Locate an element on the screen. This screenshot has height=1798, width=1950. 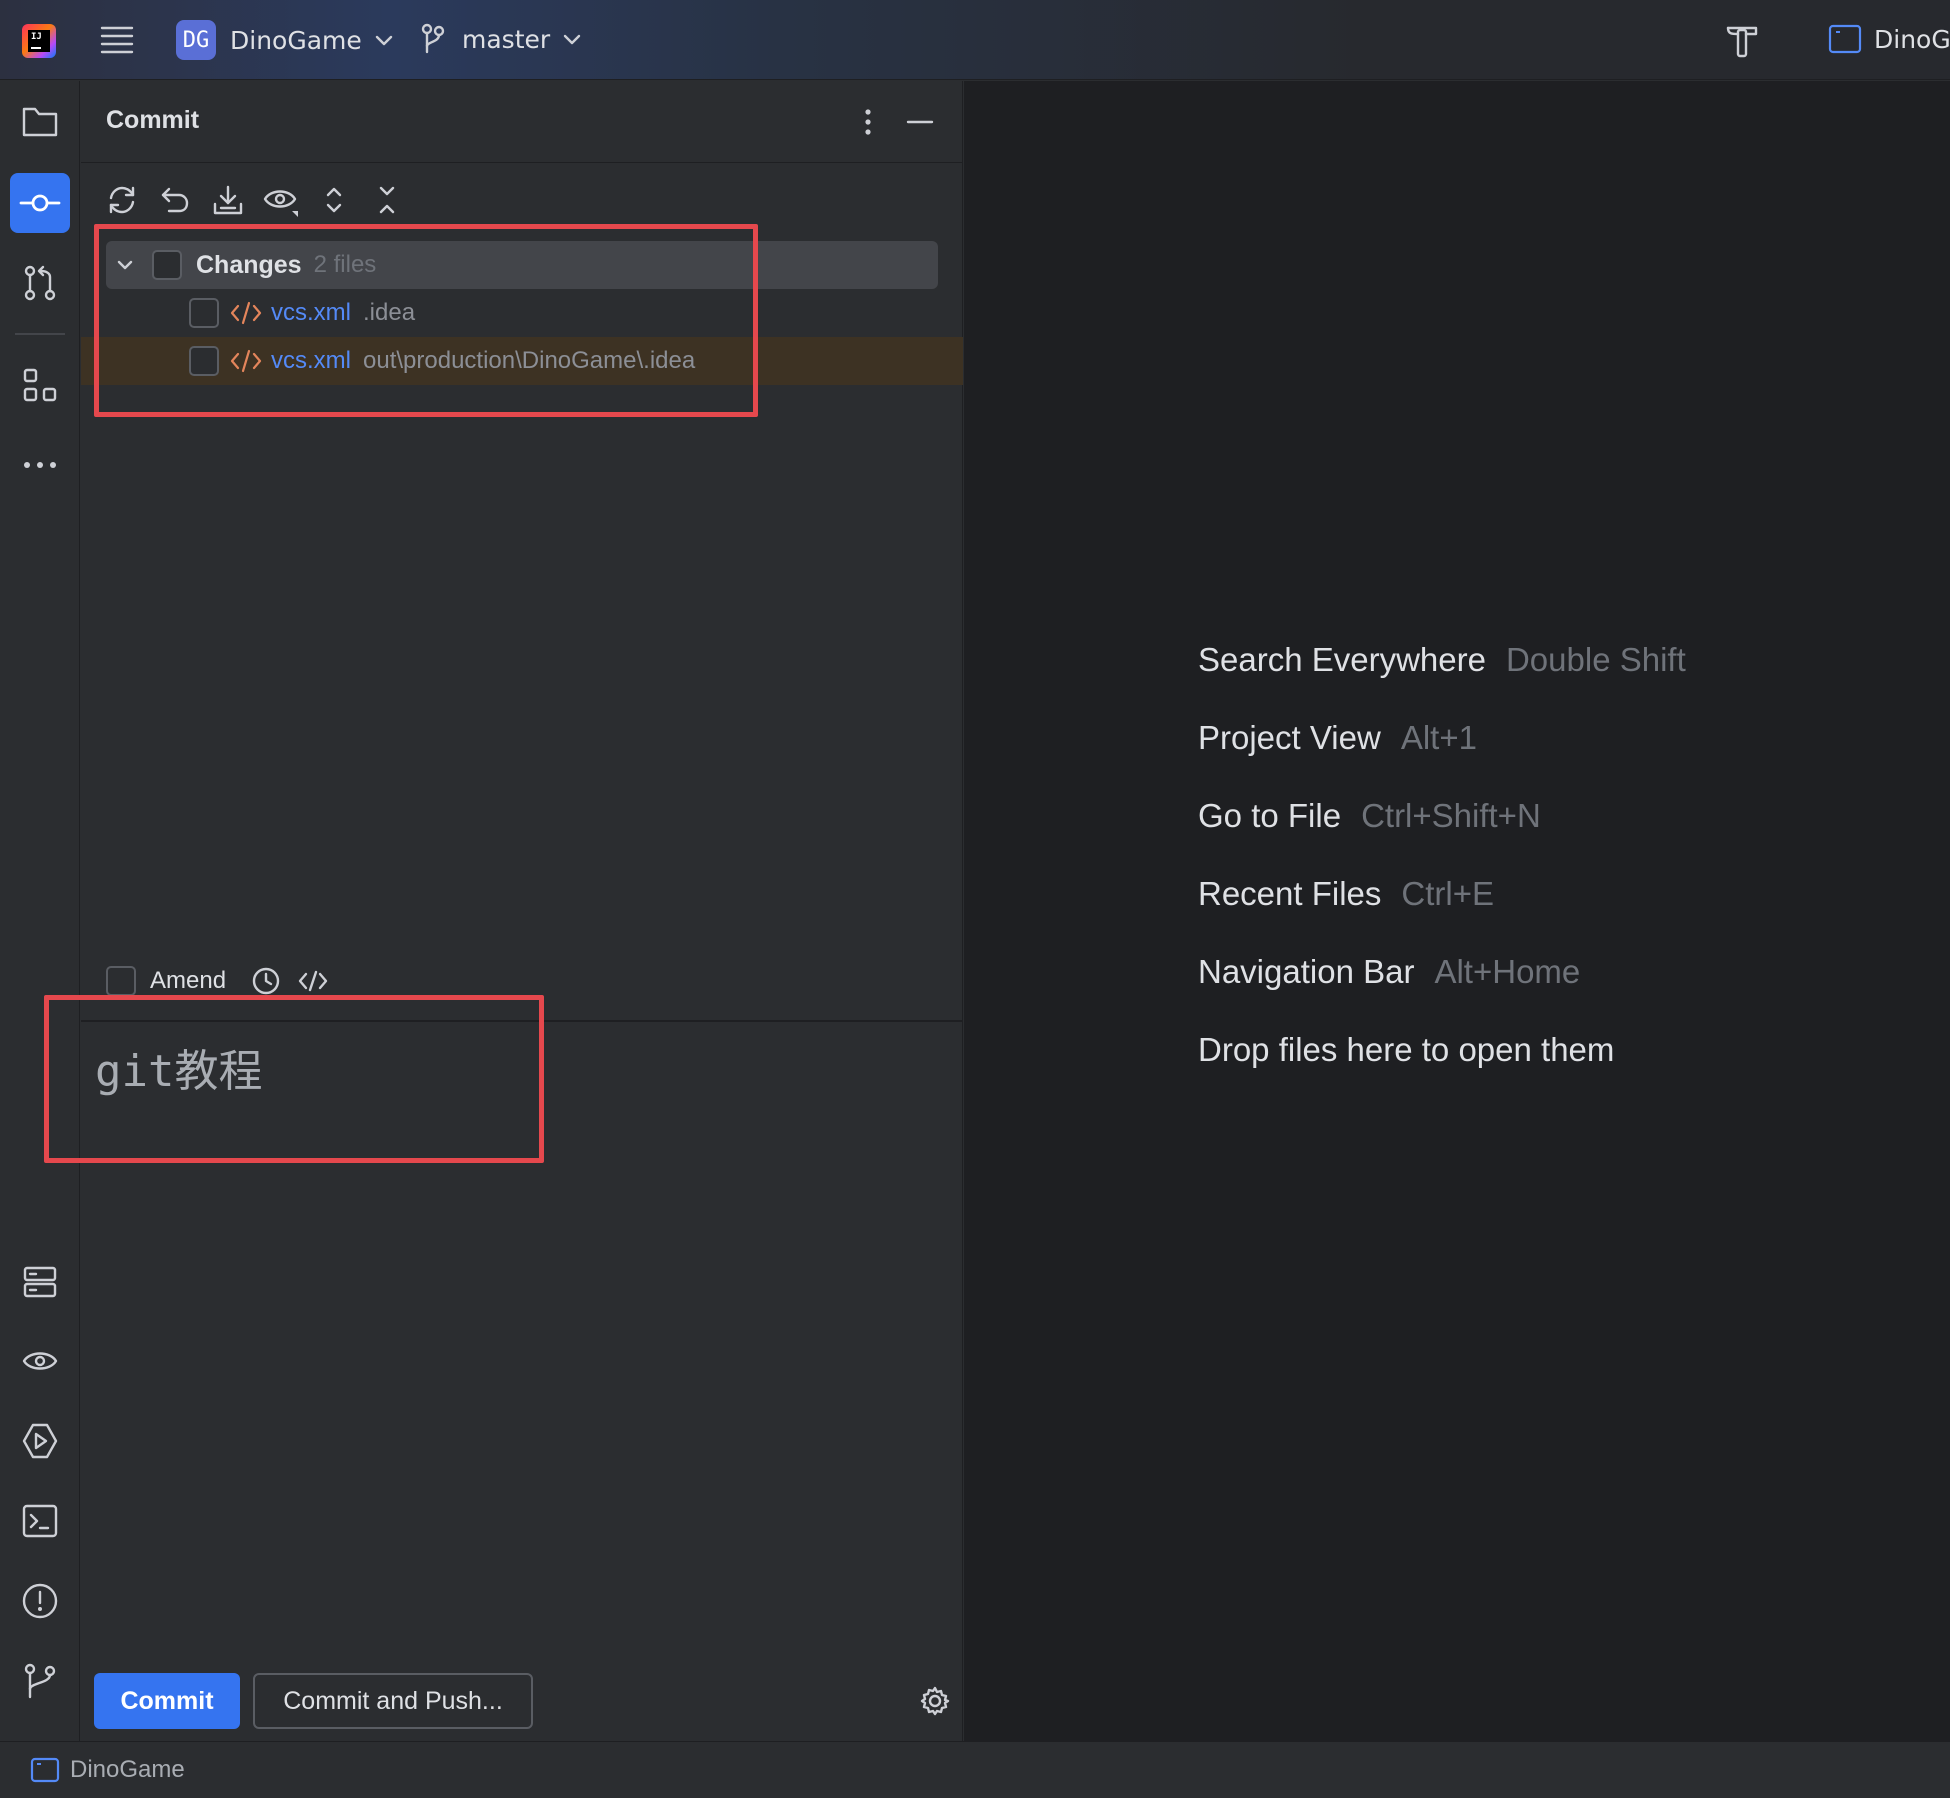
stripe-separator is located at coordinates (40, 334).